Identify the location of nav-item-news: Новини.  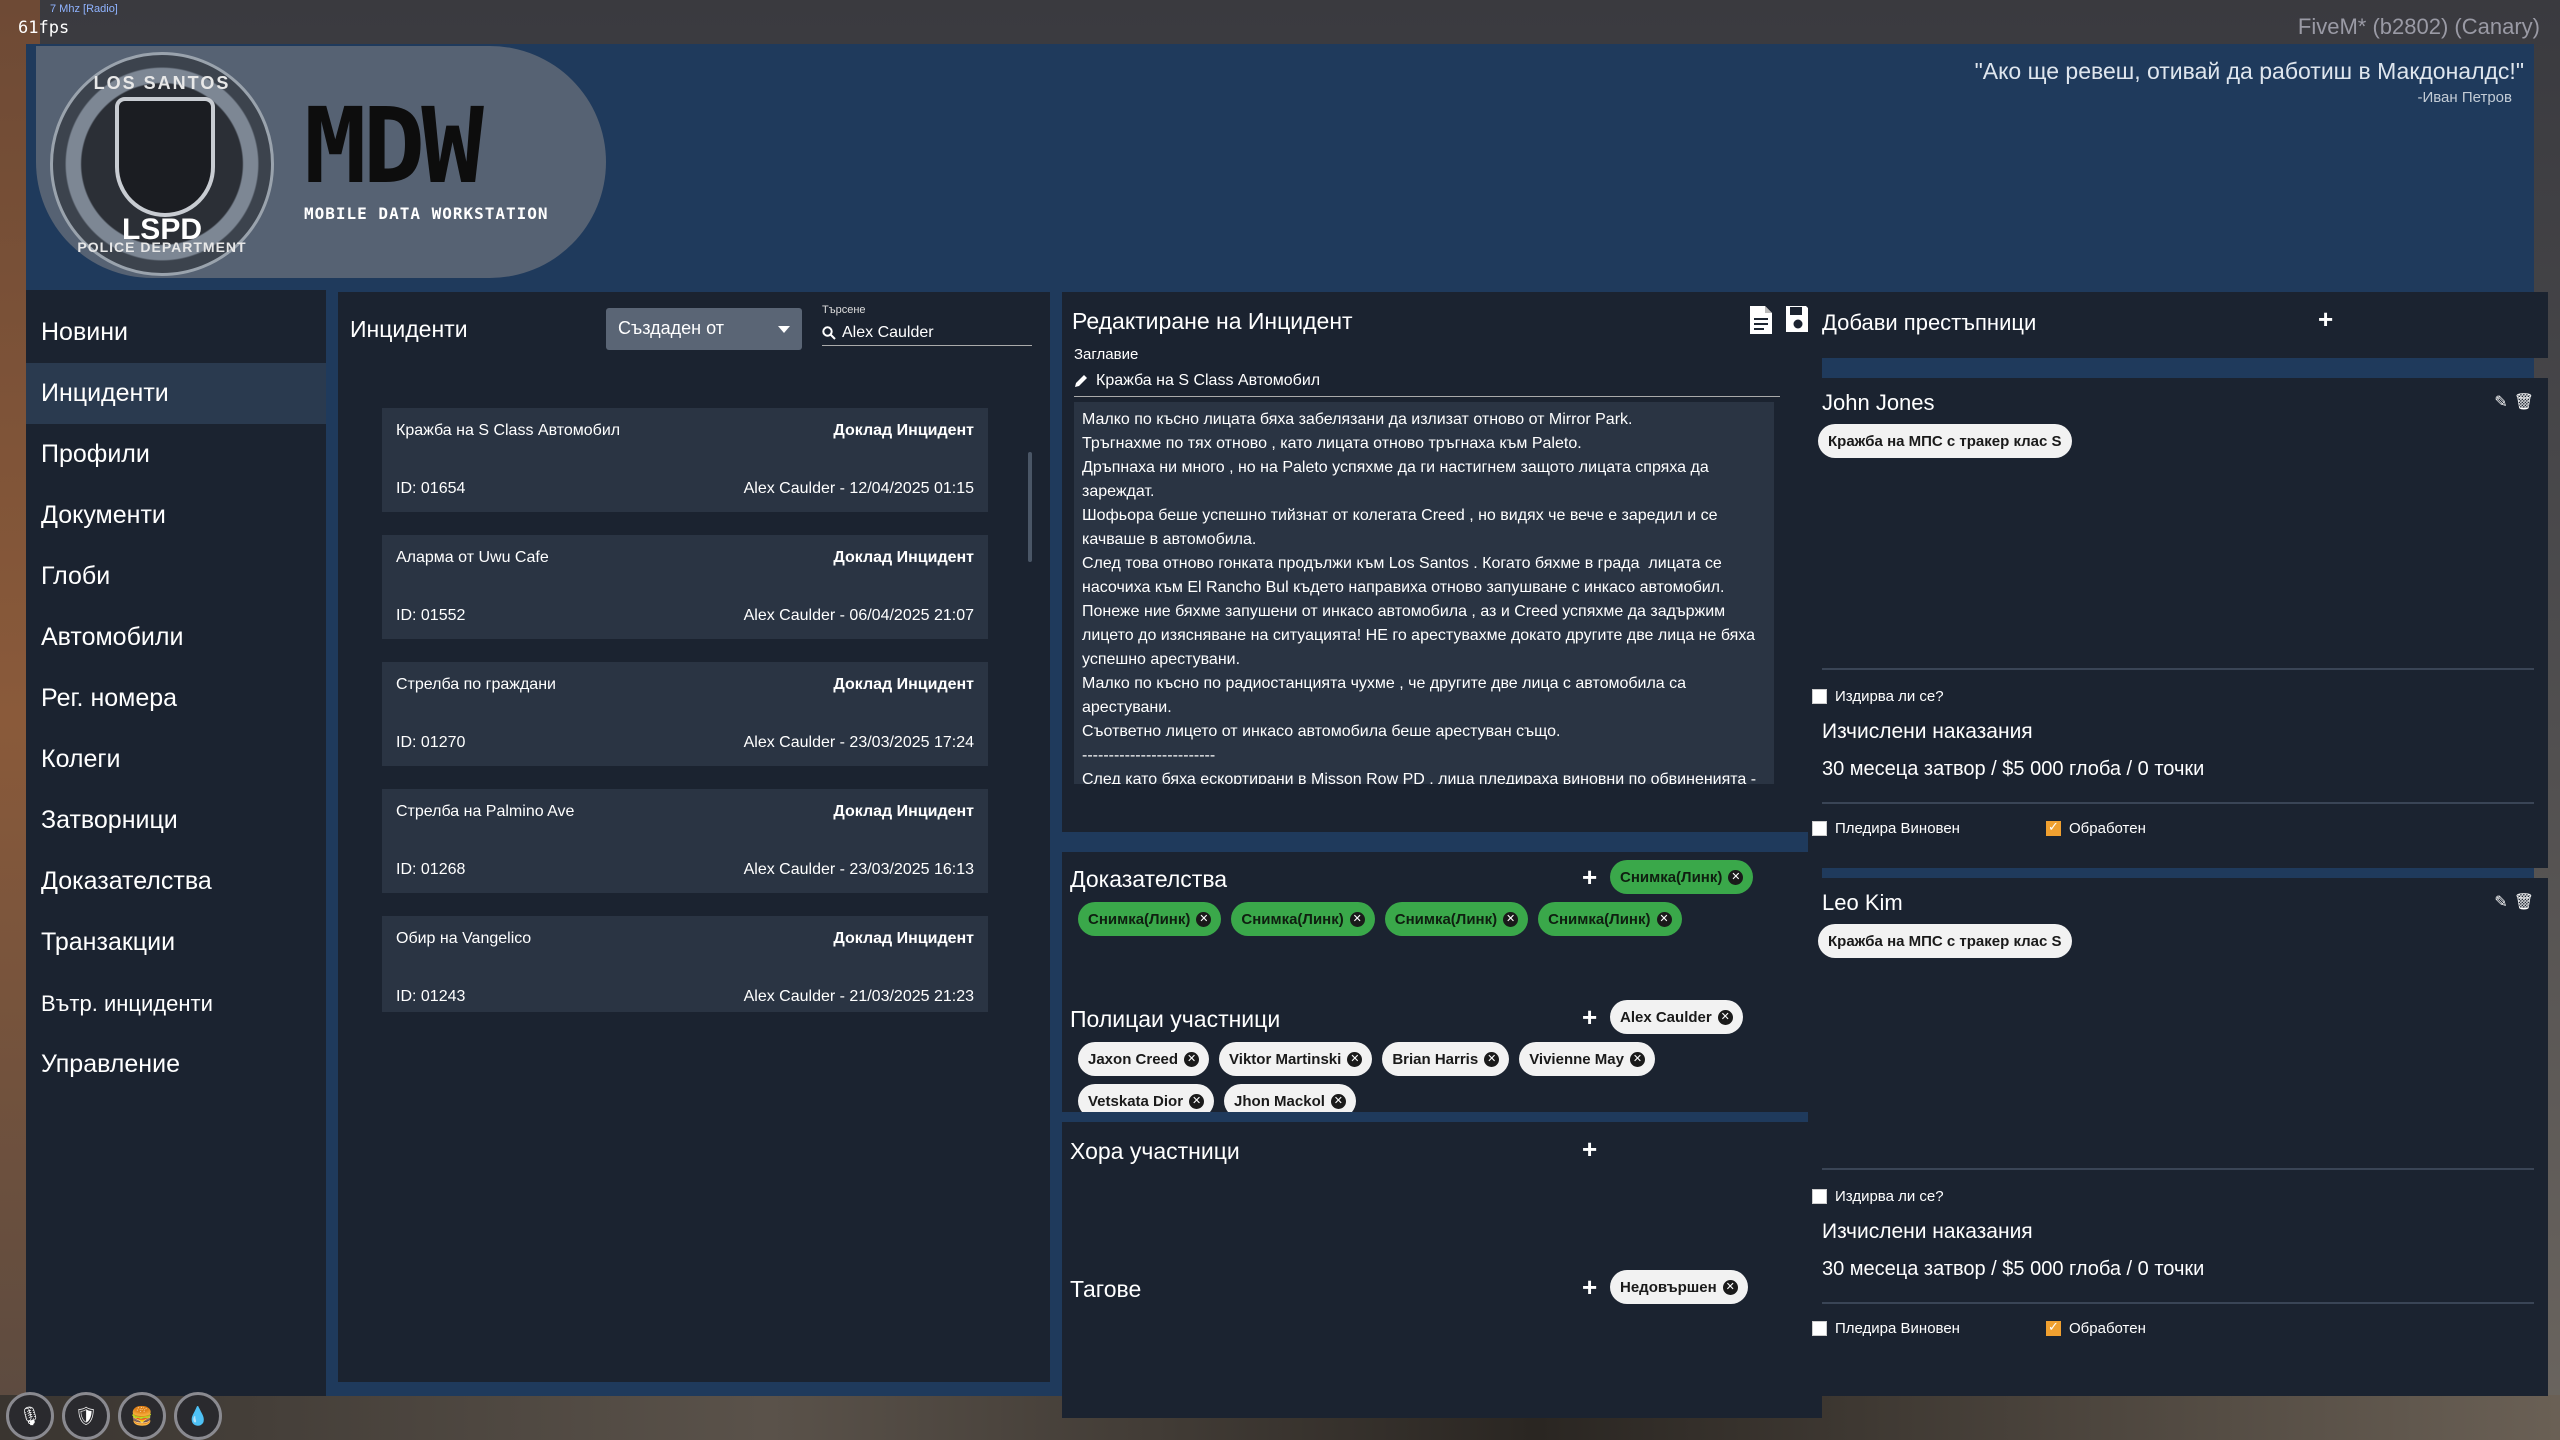
(176, 332).